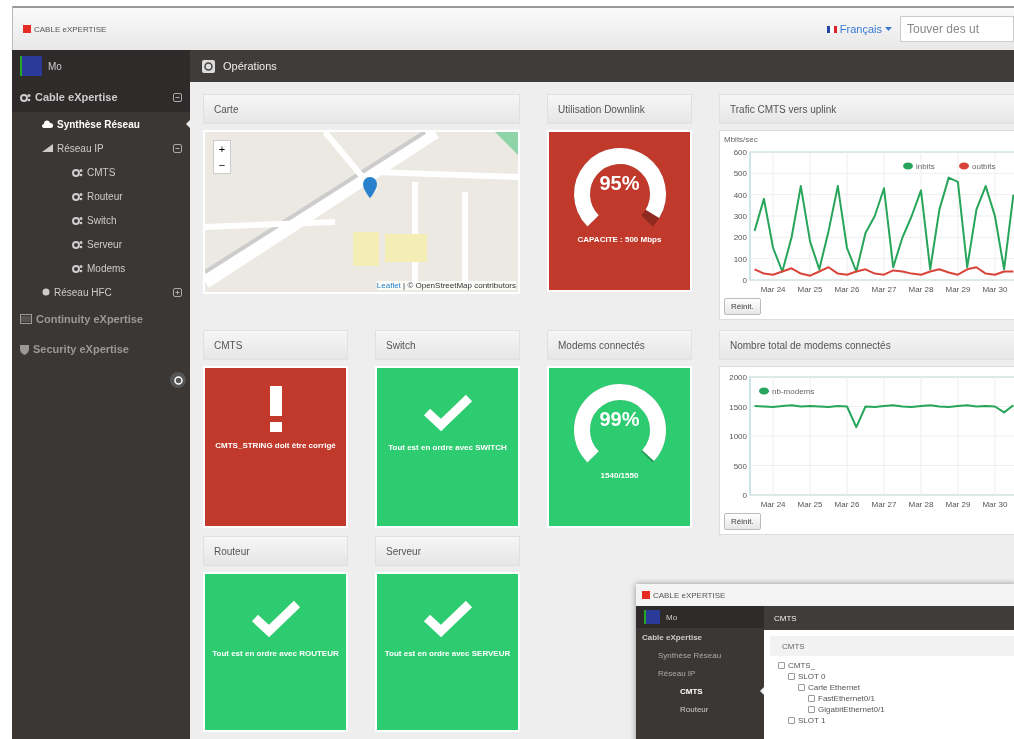 This screenshot has height=739, width=1014. Describe the element at coordinates (740, 152) in the screenshot. I see `y-tick-label: 600` at that location.